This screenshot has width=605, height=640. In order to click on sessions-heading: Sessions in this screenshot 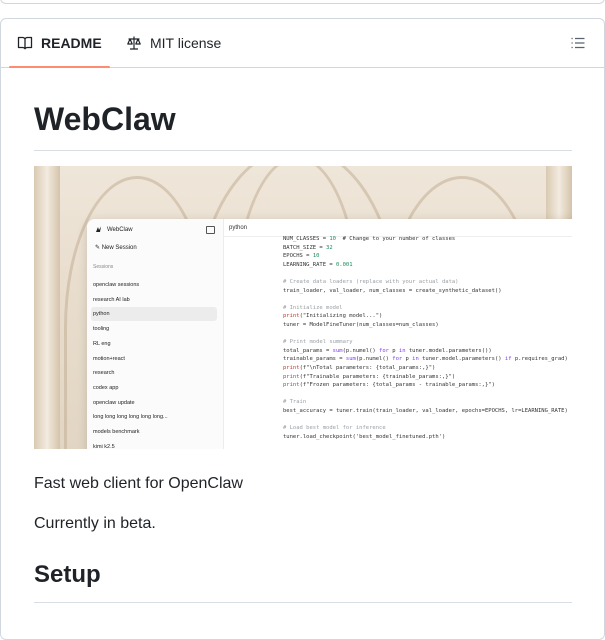, I will do `click(103, 267)`.